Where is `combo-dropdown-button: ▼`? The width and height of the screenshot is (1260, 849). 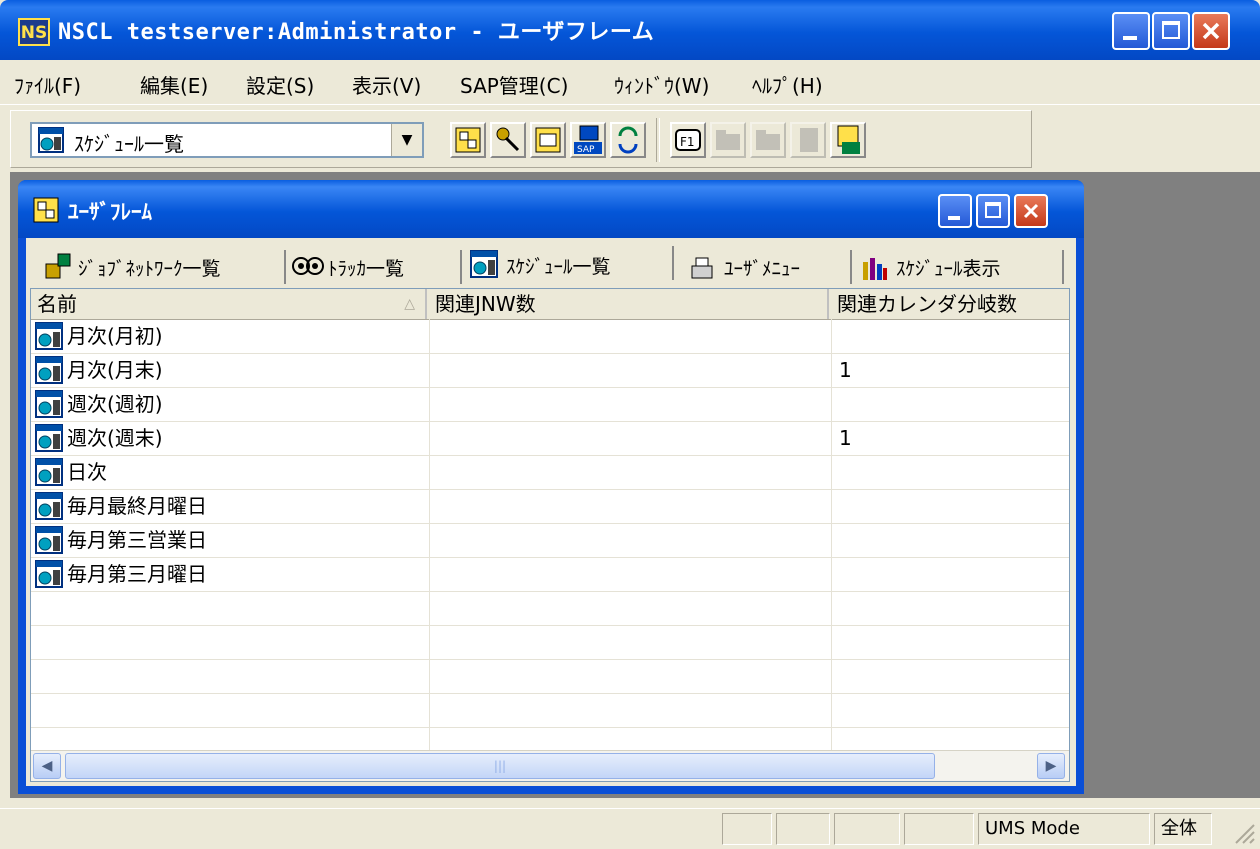 combo-dropdown-button: ▼ is located at coordinates (406, 140).